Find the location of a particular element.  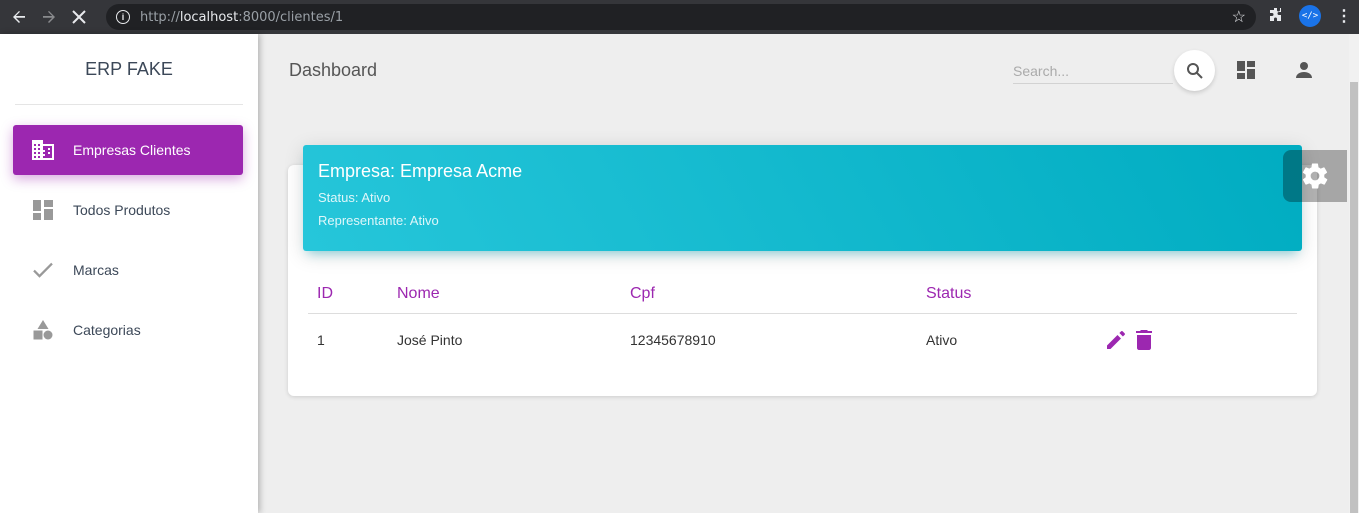

search-input is located at coordinates (1093, 71).